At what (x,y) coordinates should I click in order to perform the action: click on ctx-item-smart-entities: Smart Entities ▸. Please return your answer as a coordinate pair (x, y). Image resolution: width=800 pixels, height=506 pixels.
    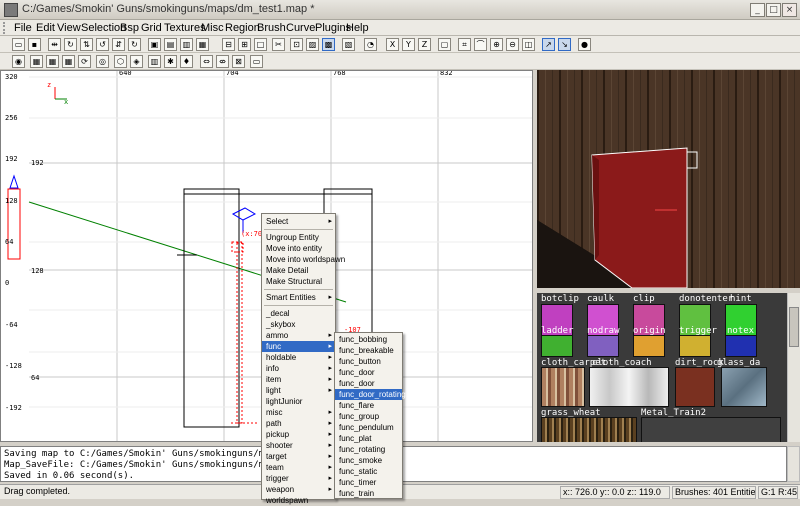
    Looking at the image, I should click on (298, 297).